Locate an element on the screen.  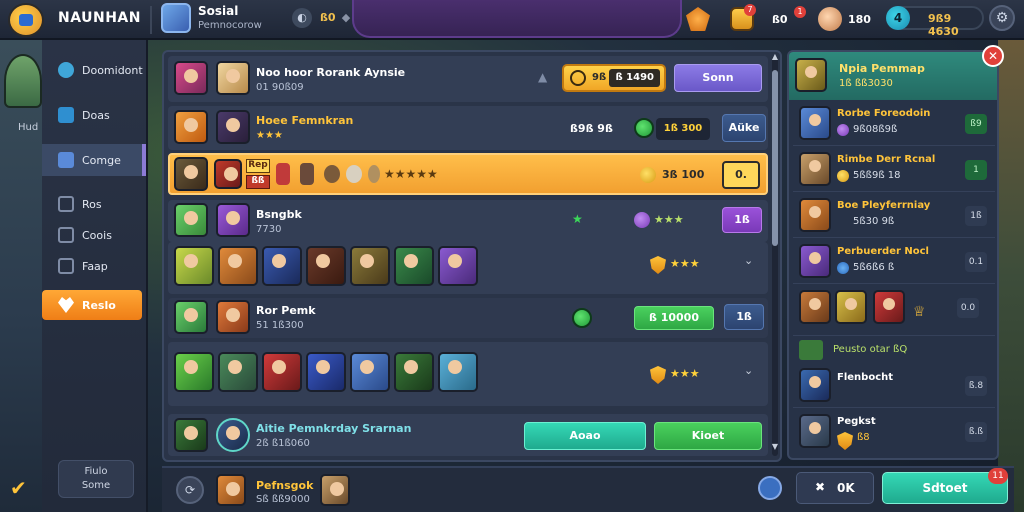
action-button: Aüke is located at coordinates (744, 128).